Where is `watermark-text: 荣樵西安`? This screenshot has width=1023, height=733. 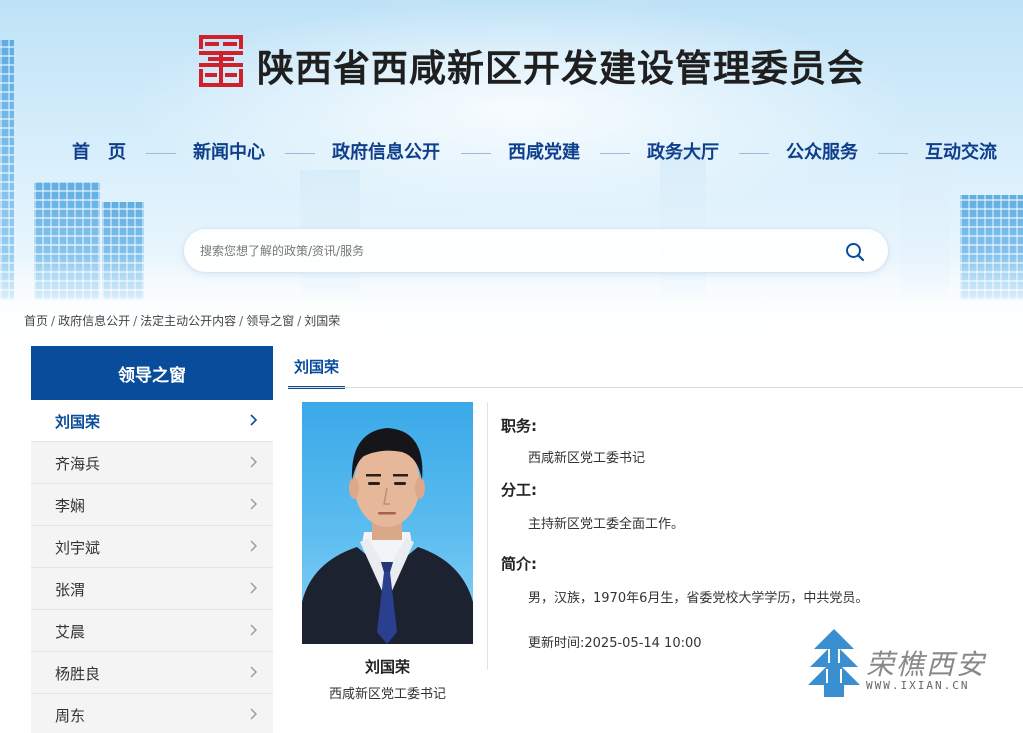 watermark-text: 荣樵西安 is located at coordinates (926, 664).